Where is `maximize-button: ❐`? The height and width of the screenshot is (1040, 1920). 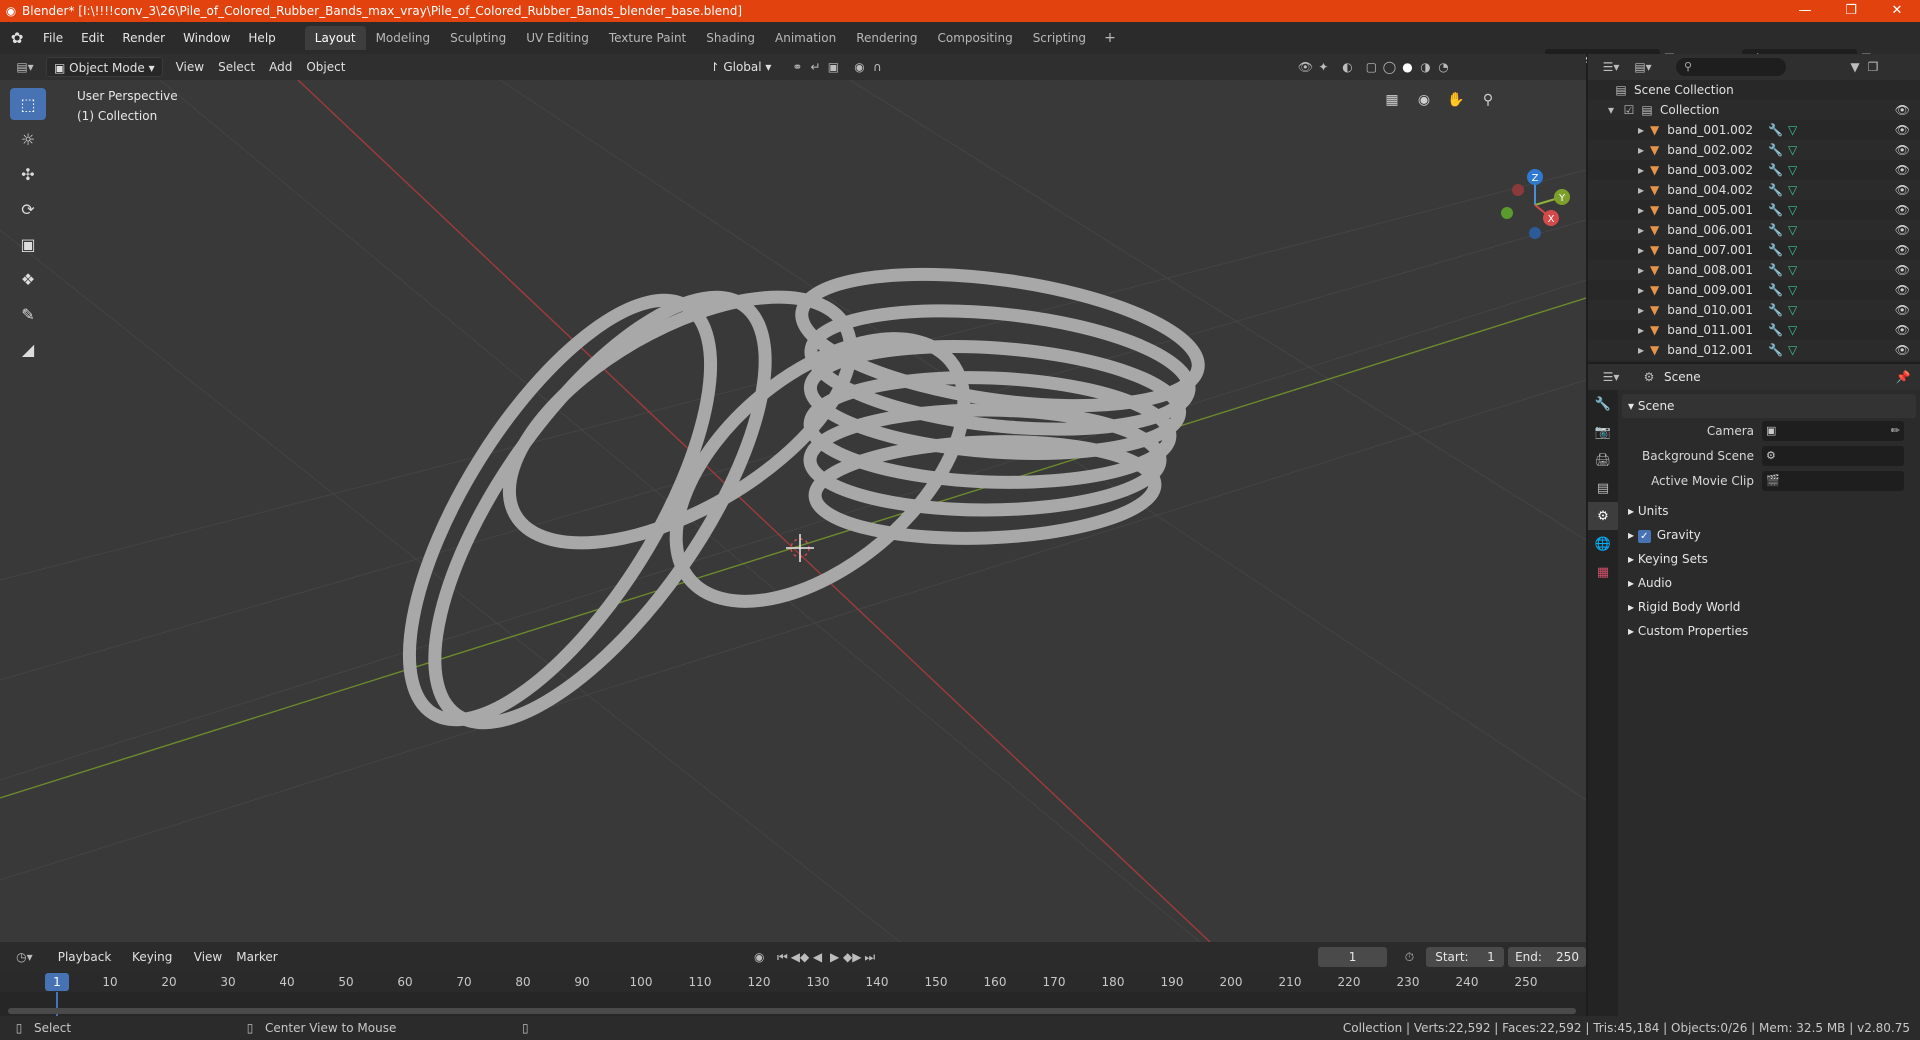
maximize-button: ❐ is located at coordinates (1851, 11).